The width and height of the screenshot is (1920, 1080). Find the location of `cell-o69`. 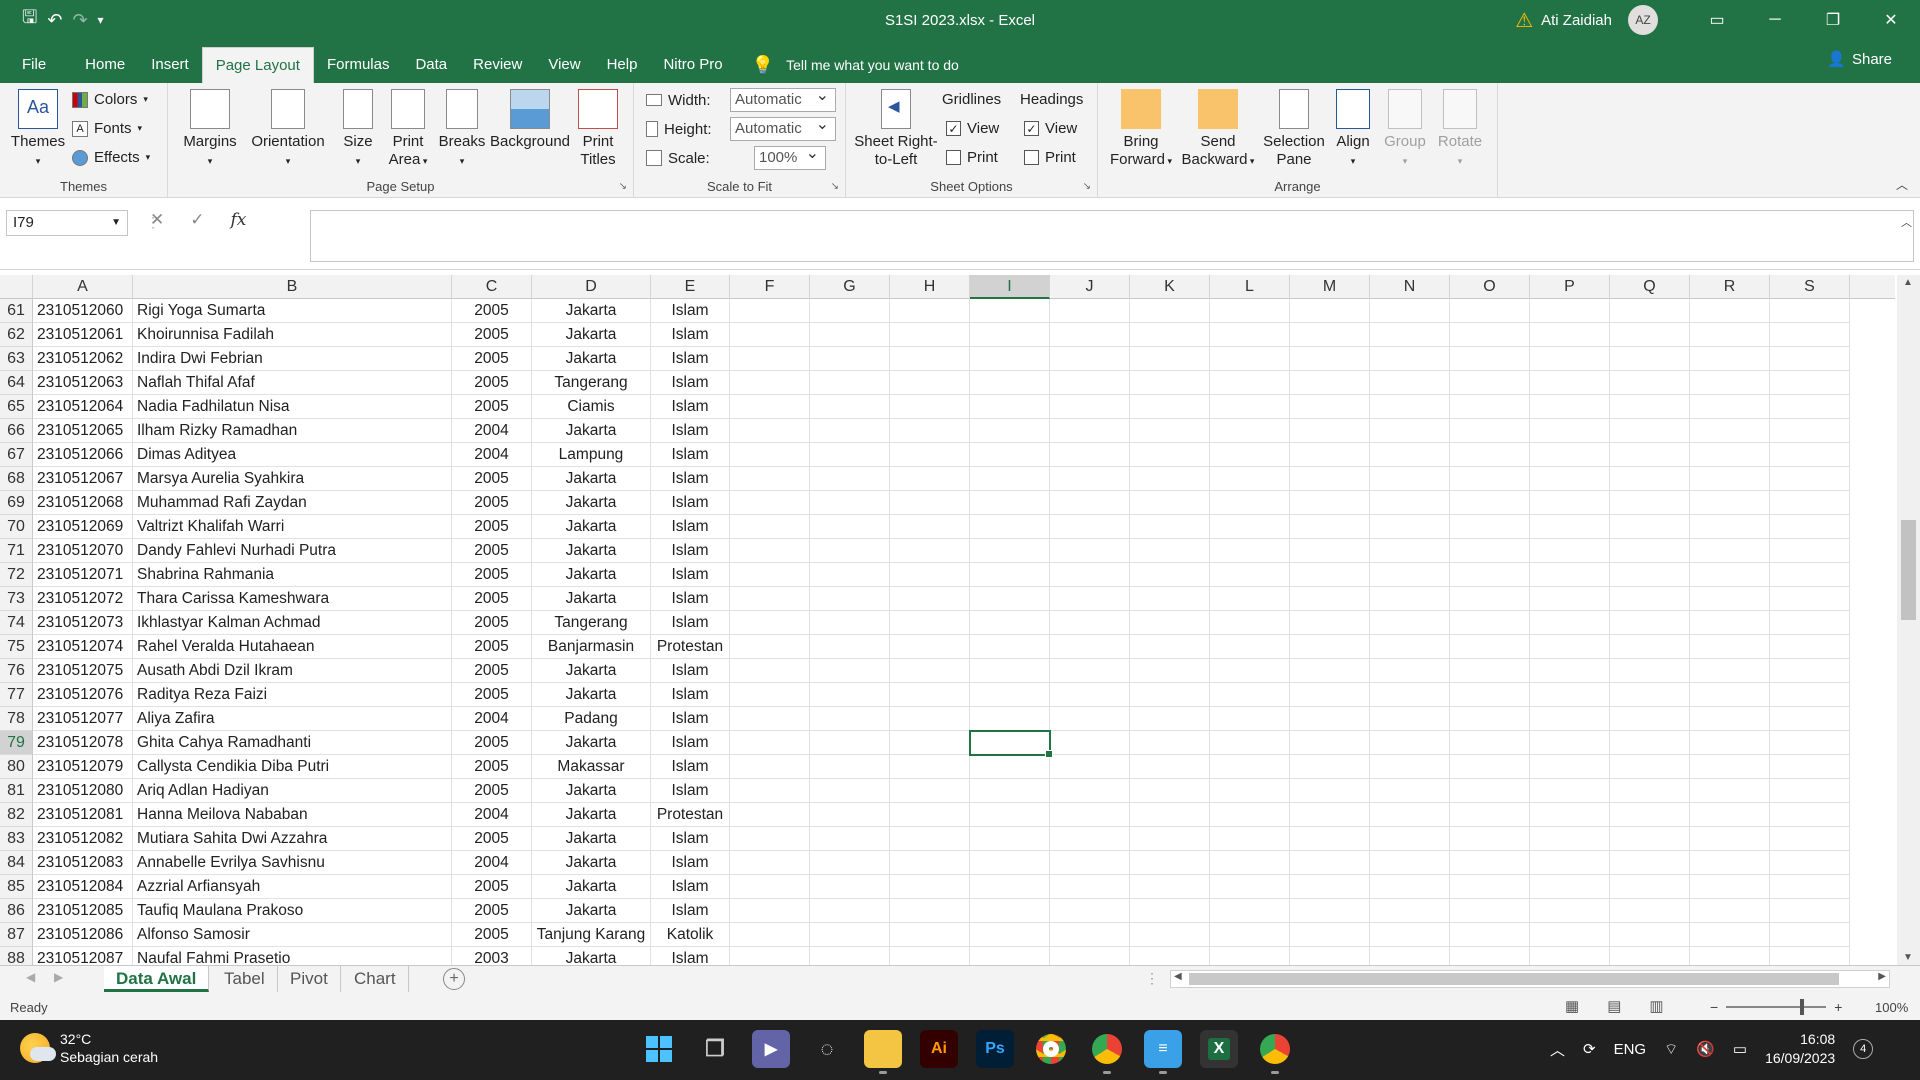

cell-o69 is located at coordinates (1490, 503).